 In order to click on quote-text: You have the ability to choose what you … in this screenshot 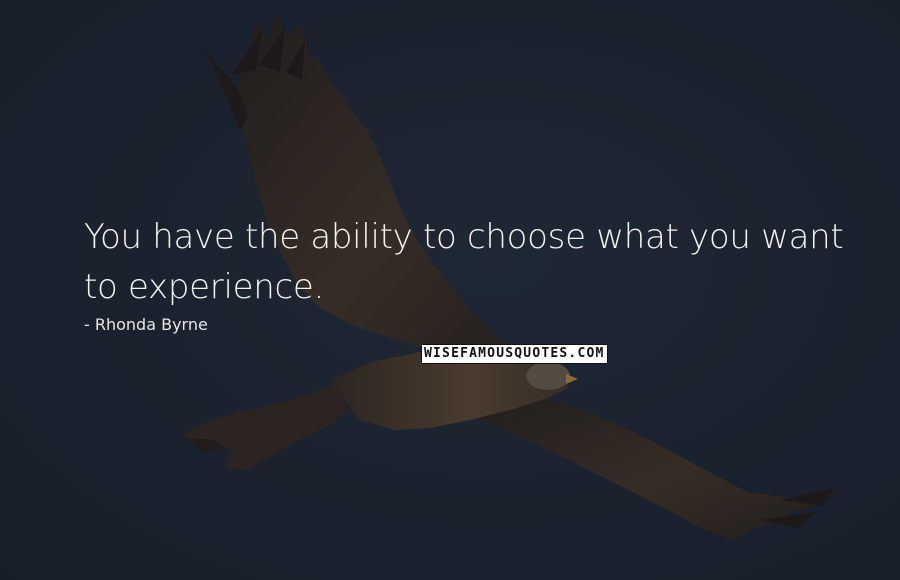, I will do `click(464, 262)`.